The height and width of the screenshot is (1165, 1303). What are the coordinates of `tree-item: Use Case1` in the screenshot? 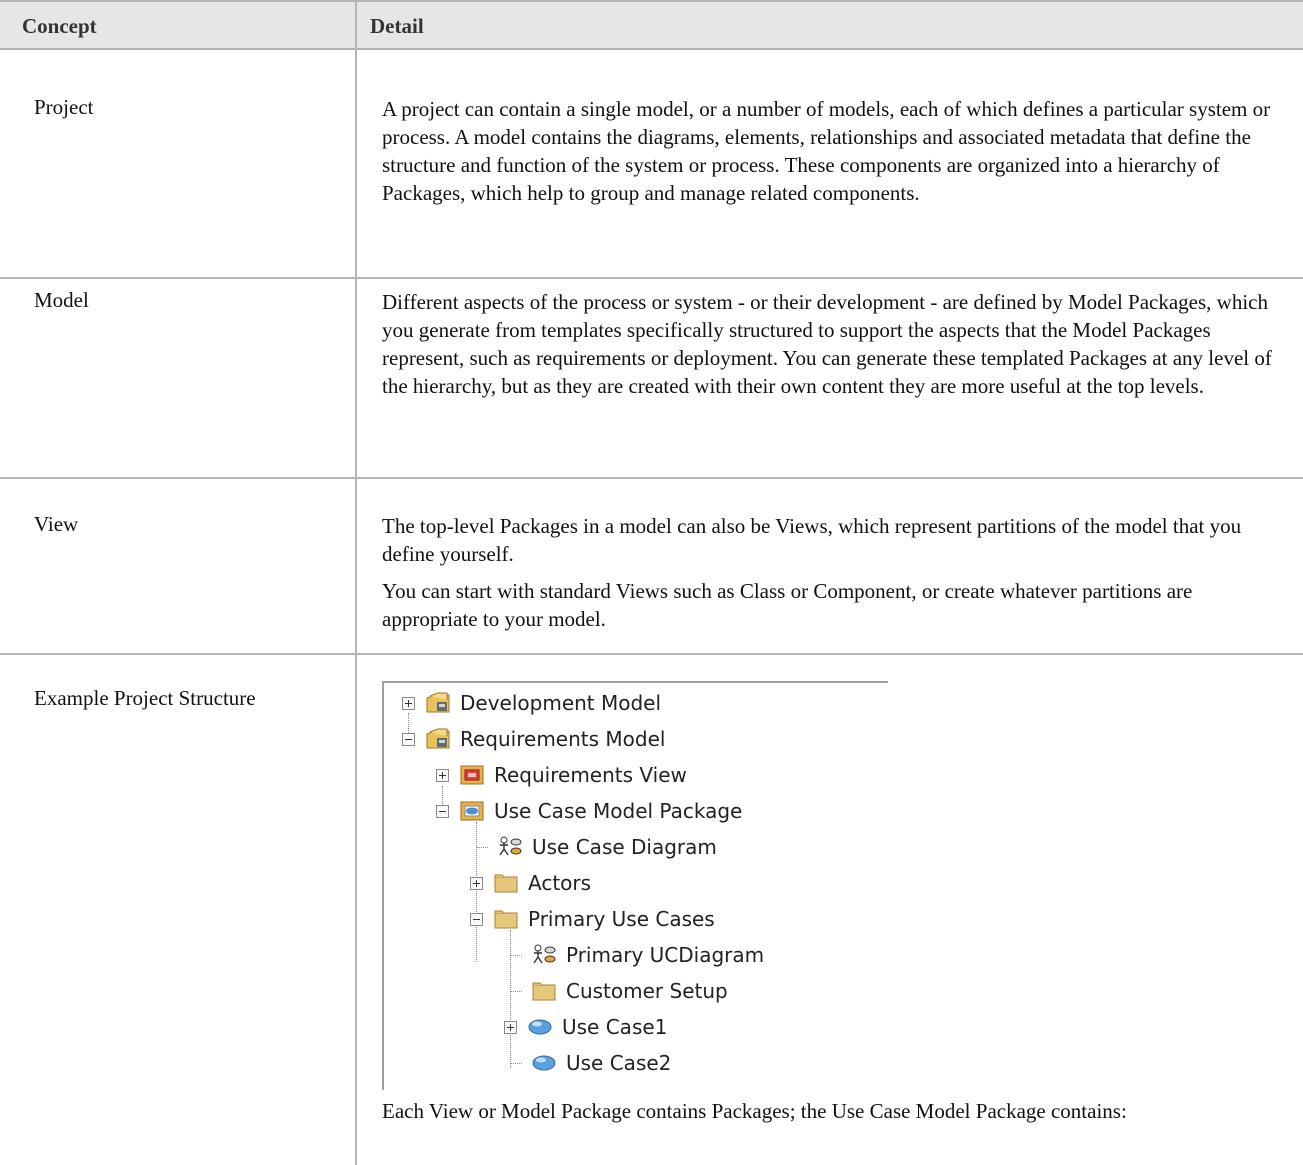 It's located at (585, 1027).